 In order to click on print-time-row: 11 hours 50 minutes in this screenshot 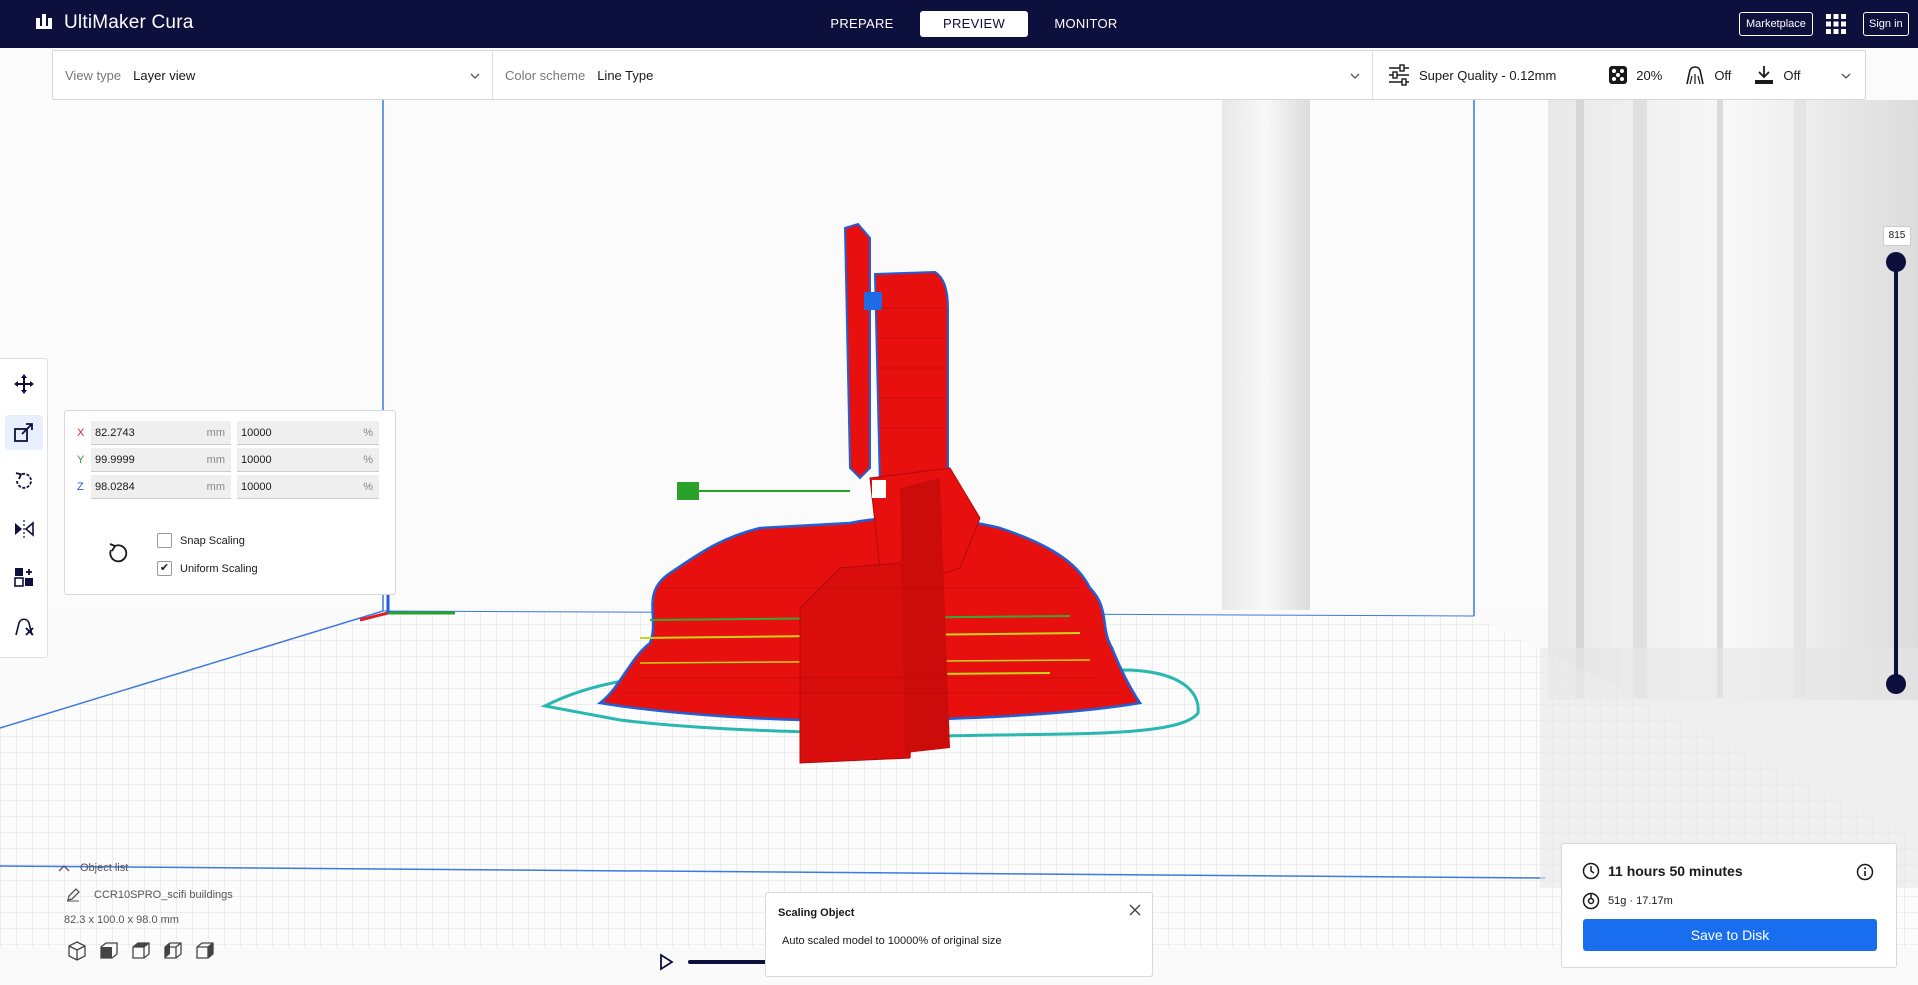, I will do `click(1662, 871)`.